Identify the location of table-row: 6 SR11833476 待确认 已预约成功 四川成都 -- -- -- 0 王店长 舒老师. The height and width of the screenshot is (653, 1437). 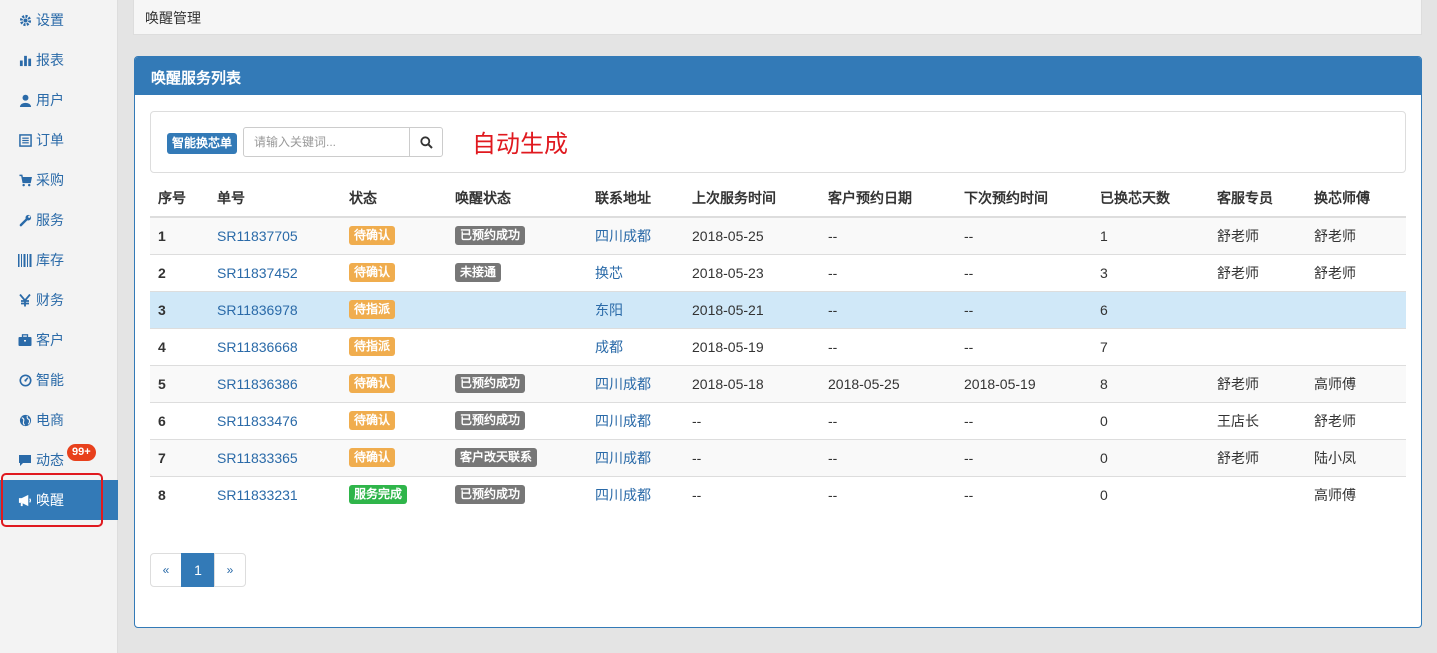
(778, 420).